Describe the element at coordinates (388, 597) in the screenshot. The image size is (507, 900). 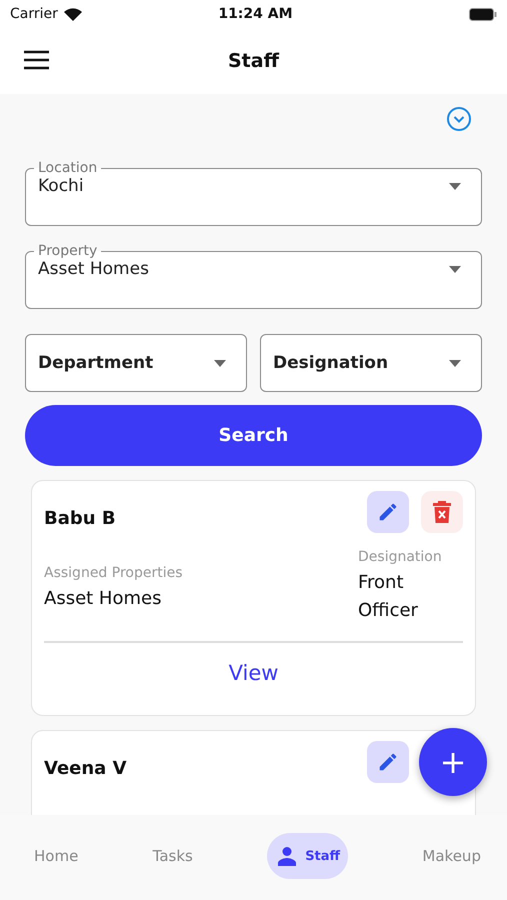
I see `designation-value: Front Officer` at that location.